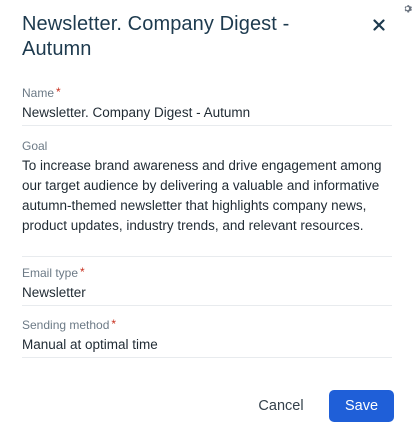 The image size is (416, 443). What do you see at coordinates (207, 115) in the screenshot?
I see `name-value: Newsletter. Company Digest - Autumn` at bounding box center [207, 115].